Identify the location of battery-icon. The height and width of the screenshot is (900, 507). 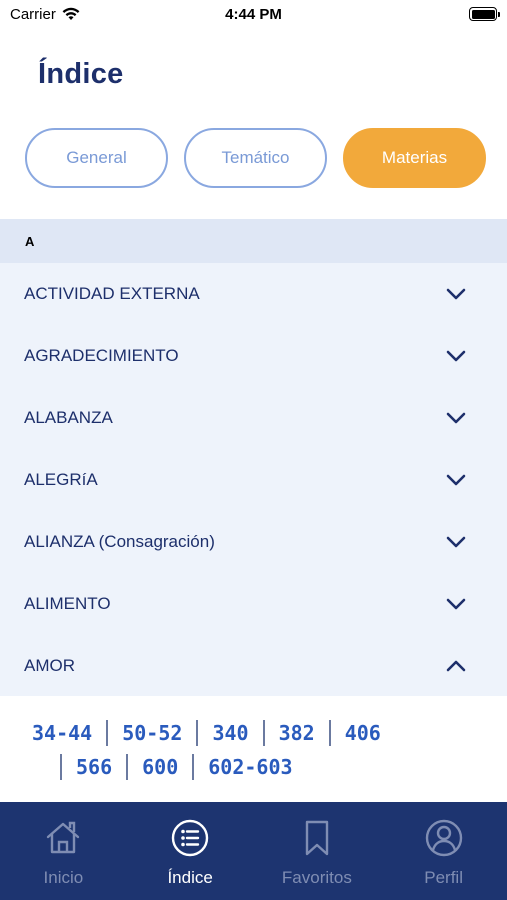
(484, 14).